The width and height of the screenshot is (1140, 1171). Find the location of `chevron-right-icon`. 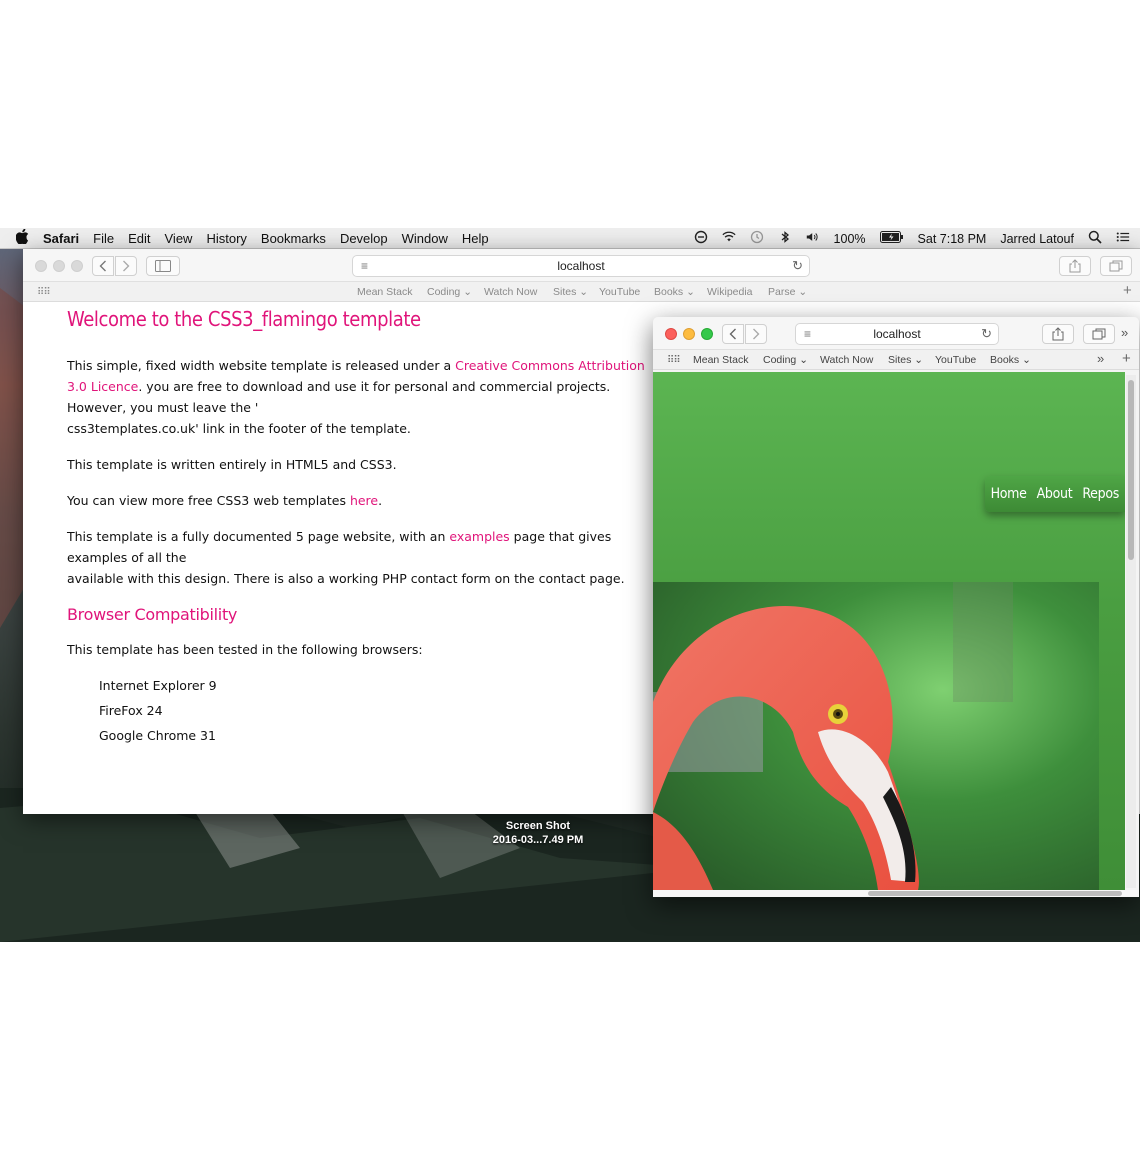

chevron-right-icon is located at coordinates (126, 266).